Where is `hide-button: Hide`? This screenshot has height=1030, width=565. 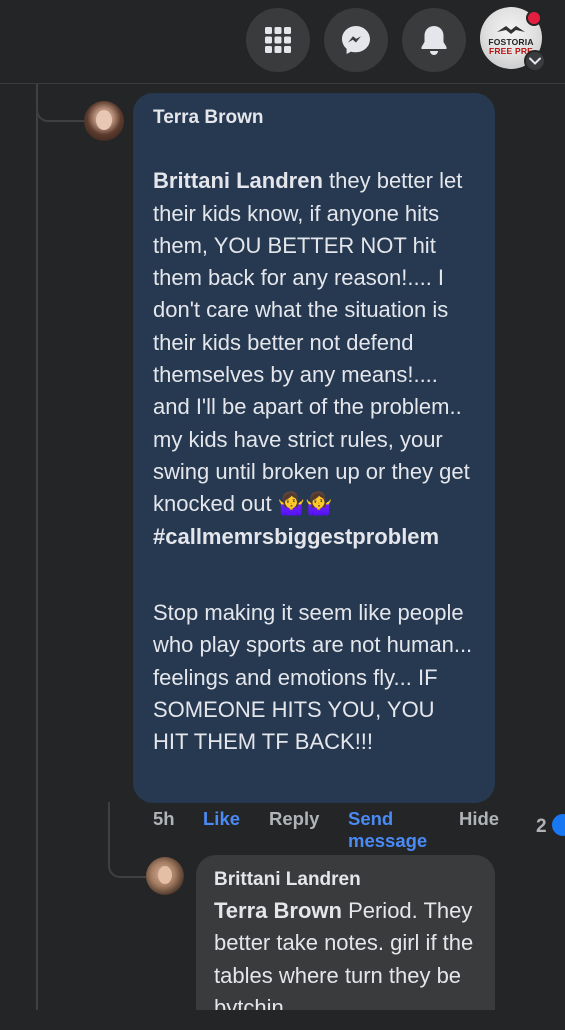 hide-button: Hide is located at coordinates (479, 819).